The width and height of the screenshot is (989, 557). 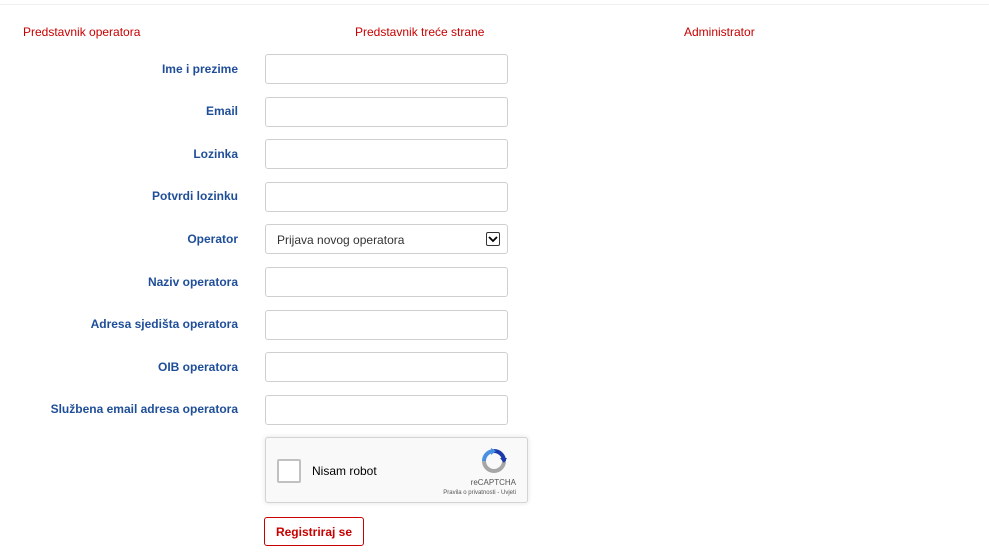 What do you see at coordinates (386, 197) in the screenshot?
I see `confirm-password-input` at bounding box center [386, 197].